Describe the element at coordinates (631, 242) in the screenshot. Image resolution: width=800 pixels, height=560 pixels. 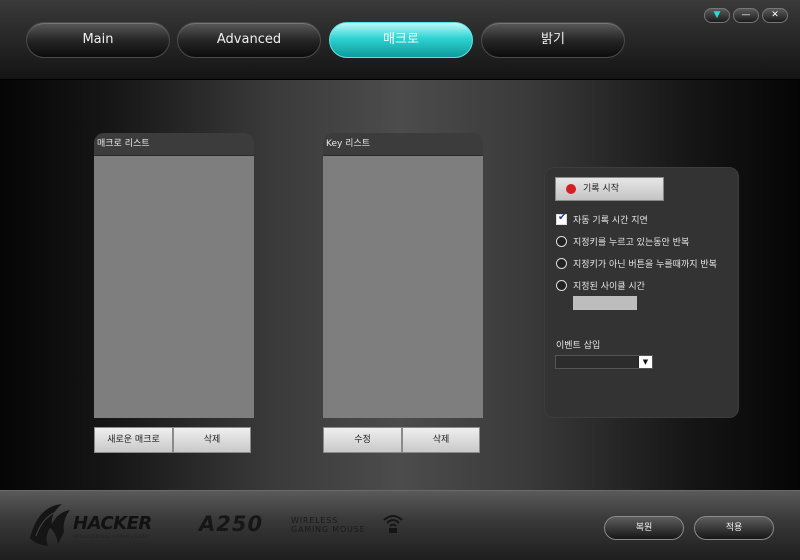
I see `option-label: 지정키를 누르고 있는동안 반복` at that location.